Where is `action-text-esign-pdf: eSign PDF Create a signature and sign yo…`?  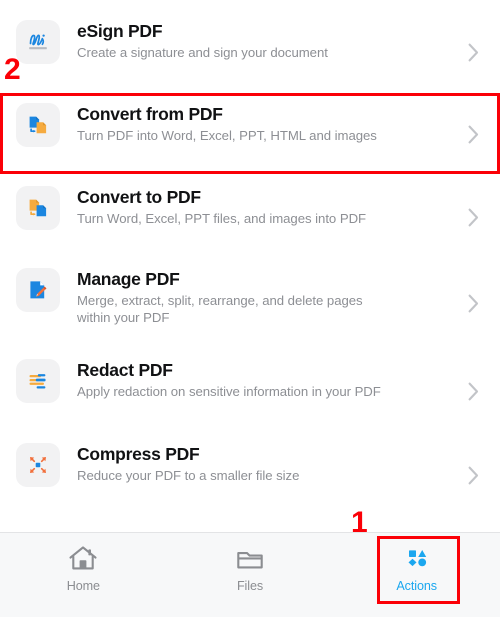
action-text-esign-pdf: eSign PDF Create a signature and sign yo… is located at coordinates (266, 40).